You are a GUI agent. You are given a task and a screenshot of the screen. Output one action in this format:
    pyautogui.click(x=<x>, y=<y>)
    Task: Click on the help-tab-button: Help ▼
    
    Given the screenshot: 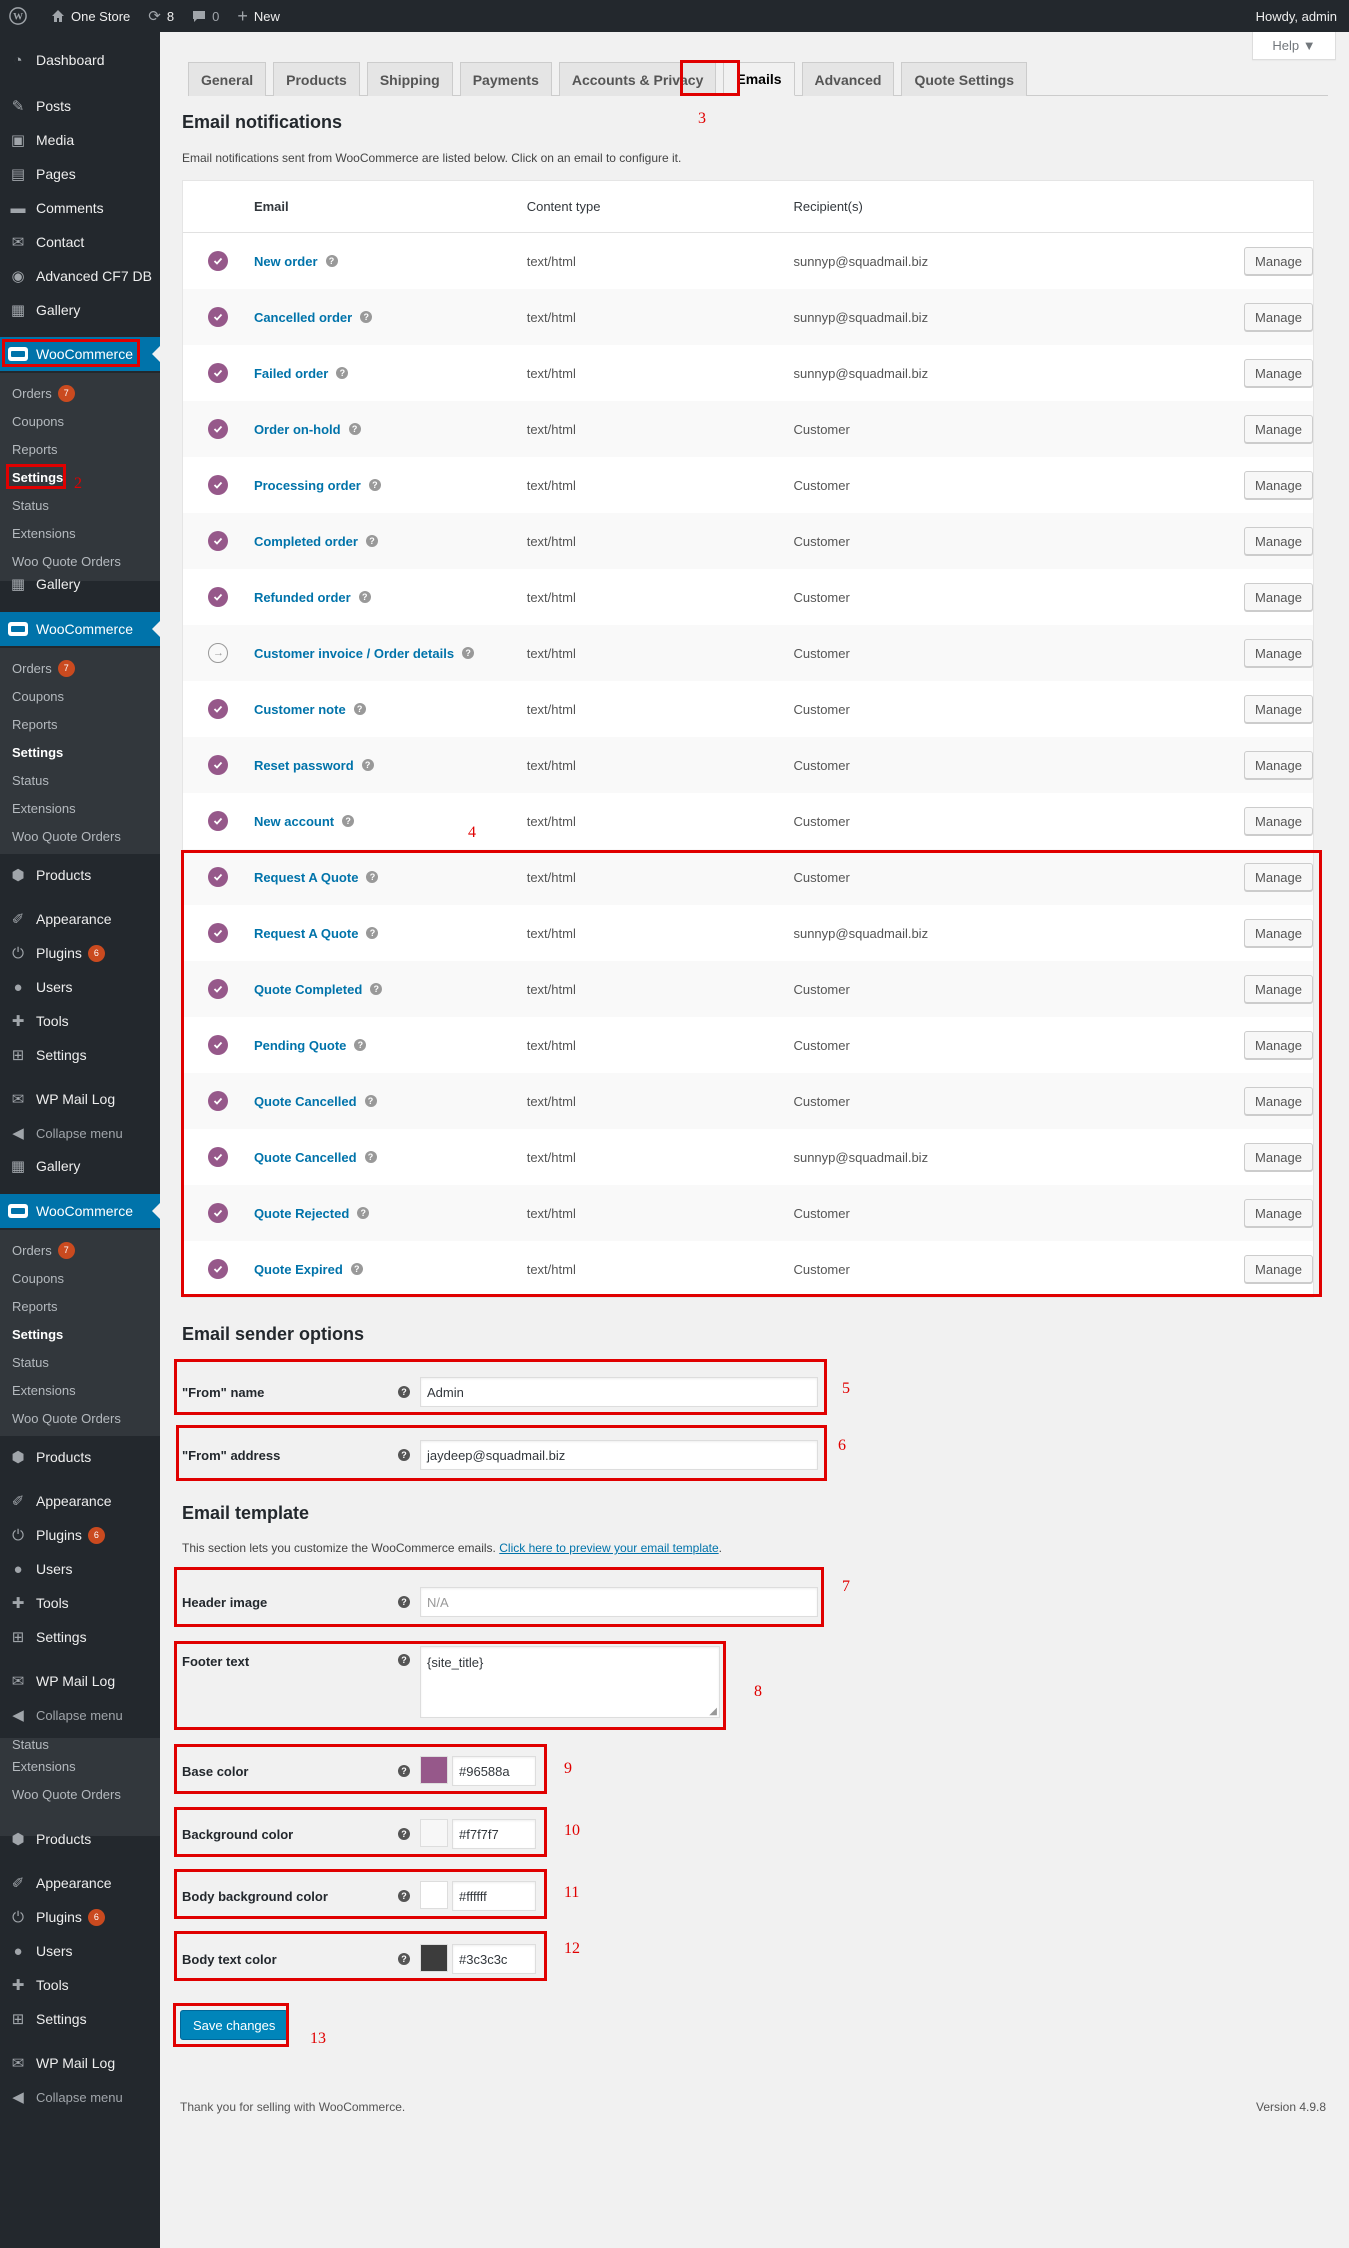 What is the action you would take?
    pyautogui.click(x=1294, y=46)
    